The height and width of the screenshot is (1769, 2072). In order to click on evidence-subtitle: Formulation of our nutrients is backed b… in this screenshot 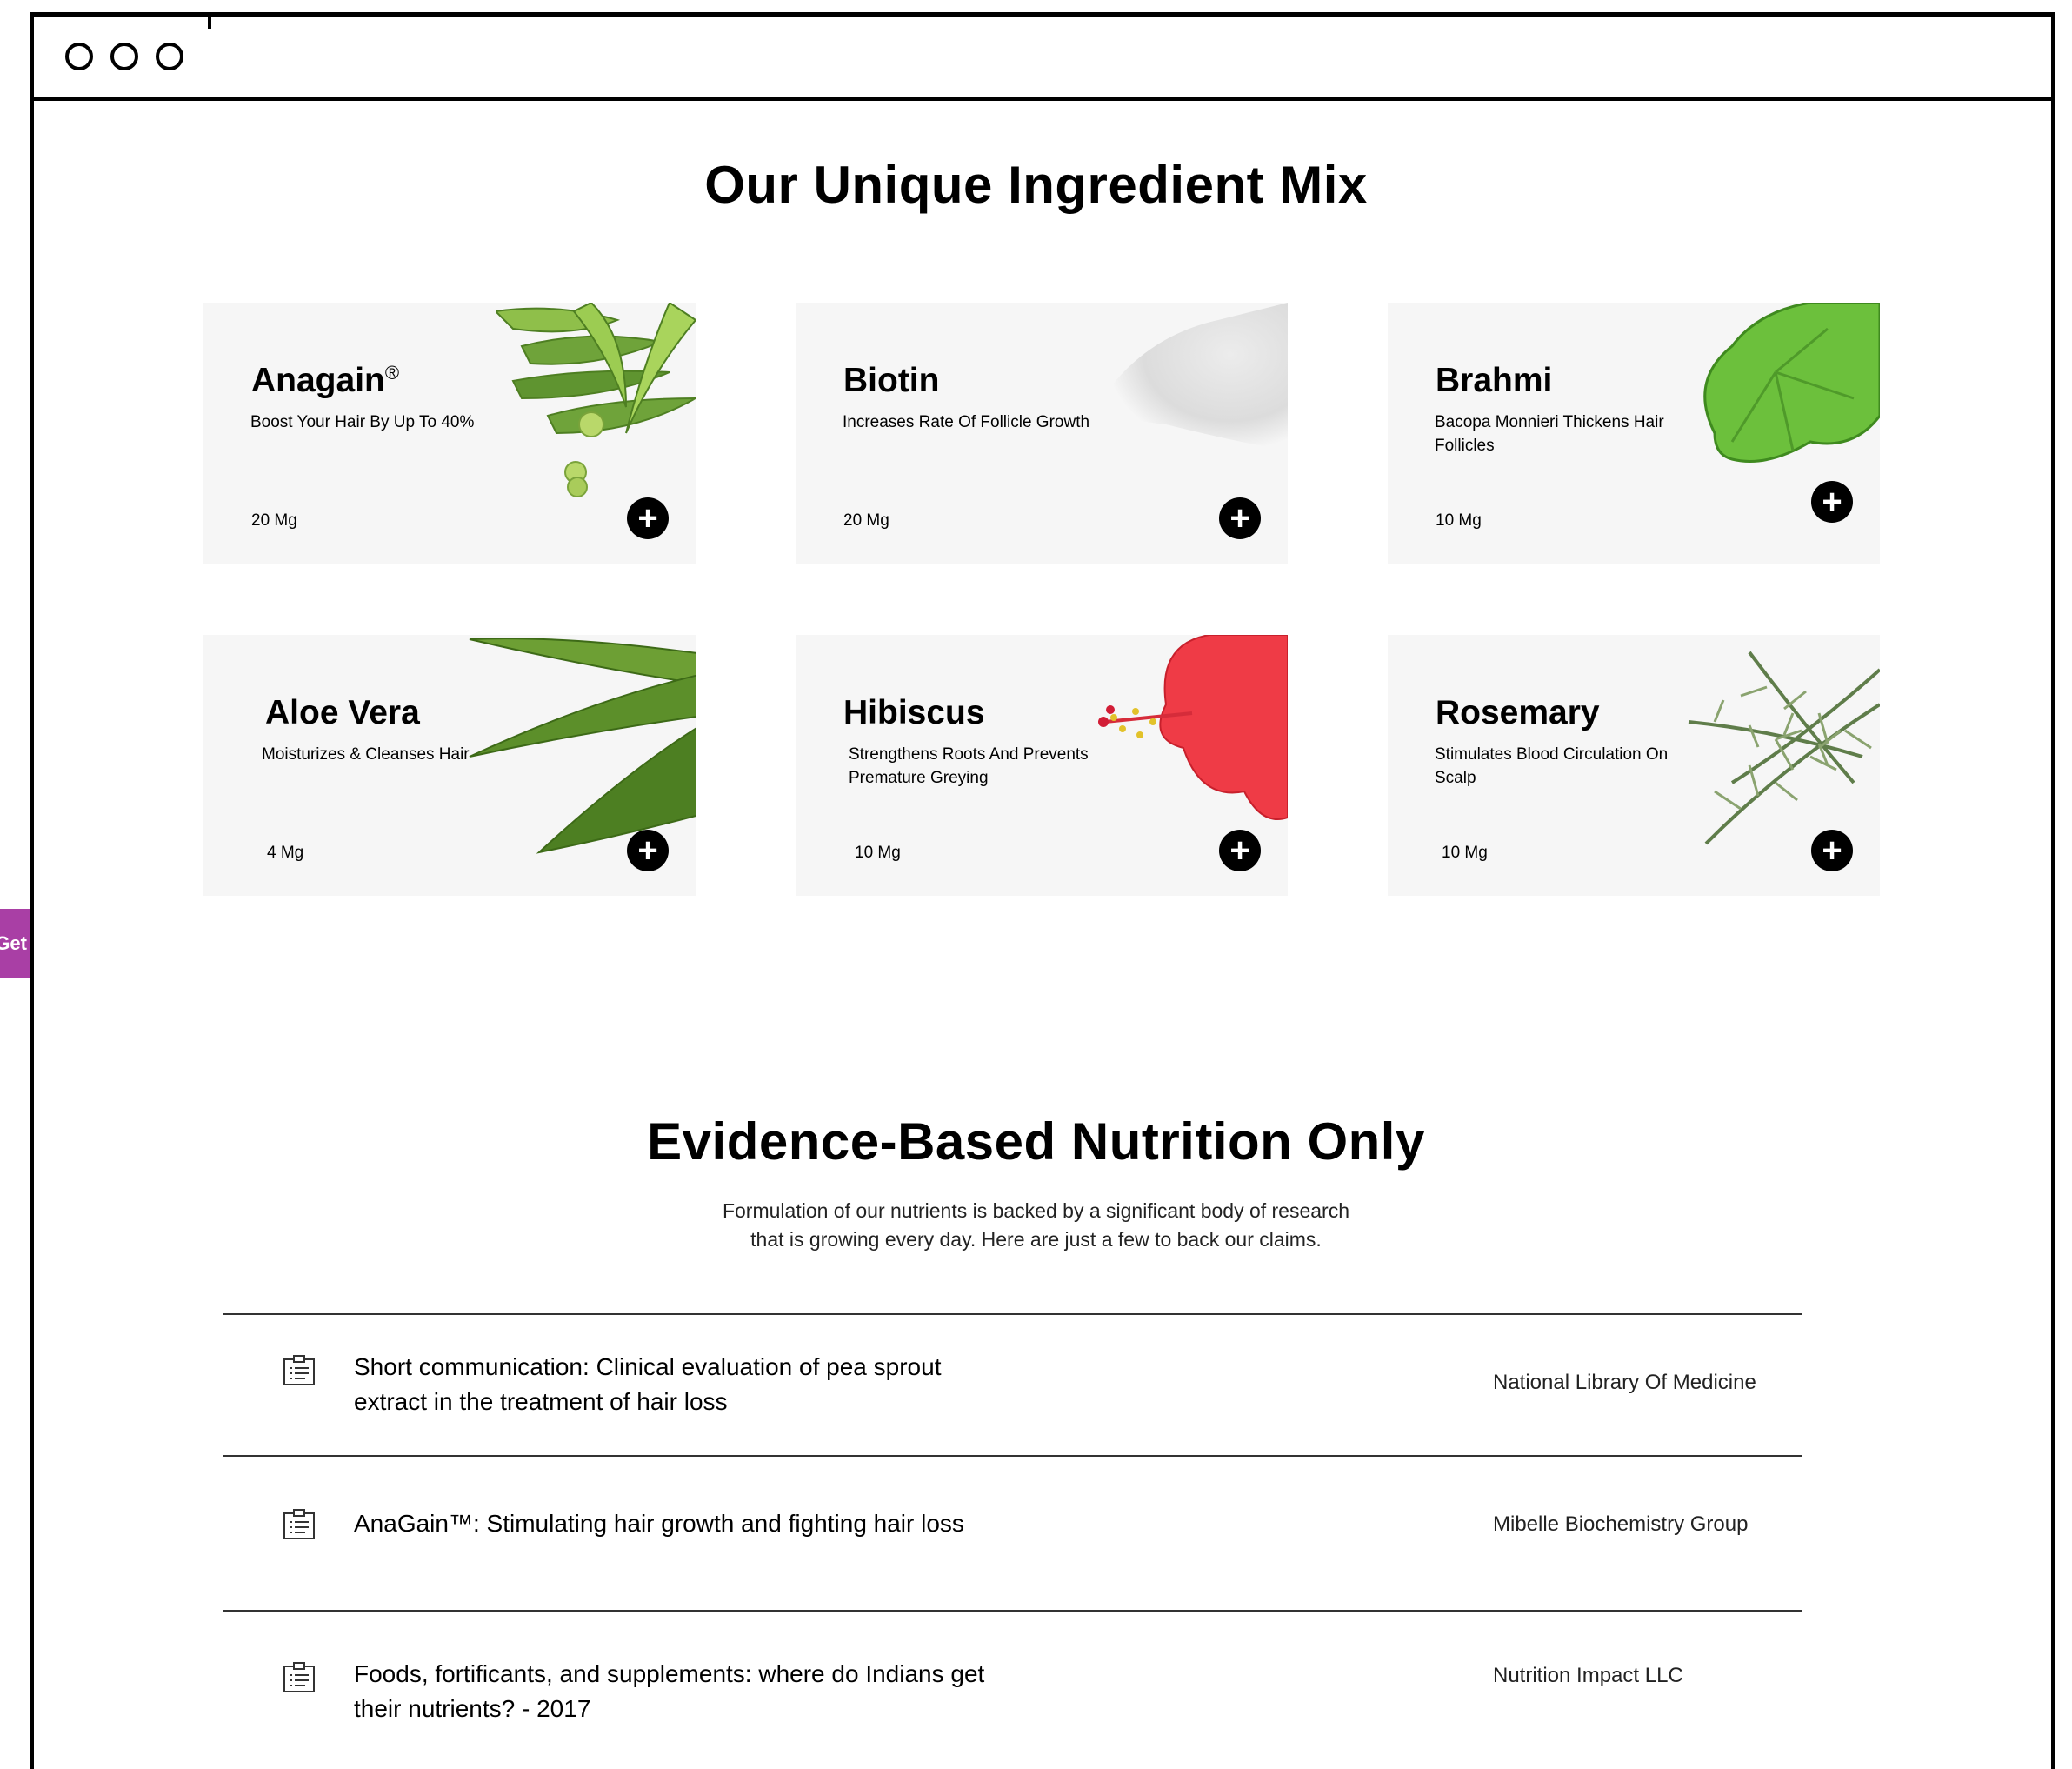, I will do `click(1036, 1225)`.